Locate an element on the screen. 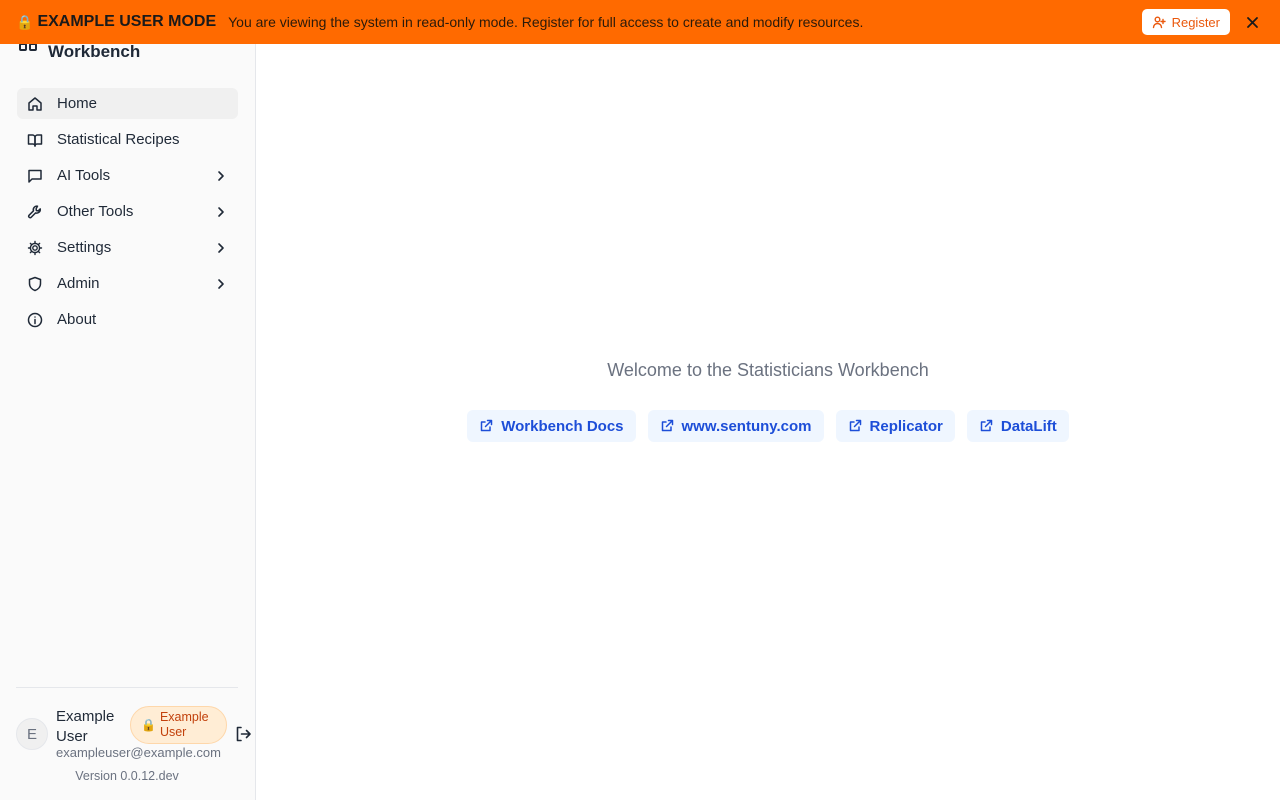 This screenshot has height=800, width=1280. user-email: exampleuser@example.com is located at coordinates (138, 752).